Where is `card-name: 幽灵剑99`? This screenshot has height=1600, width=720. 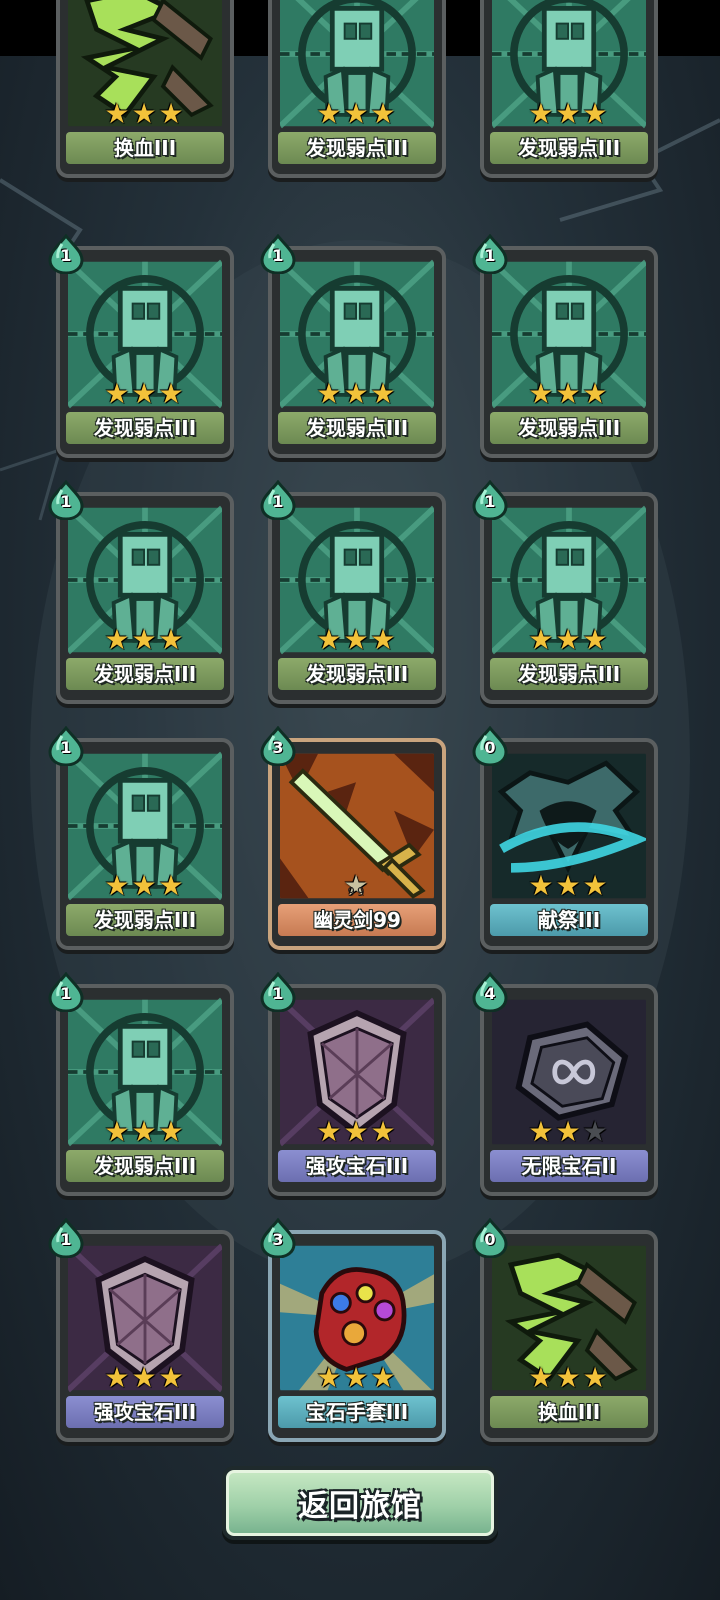
card-name: 幽灵剑99 is located at coordinates (357, 920).